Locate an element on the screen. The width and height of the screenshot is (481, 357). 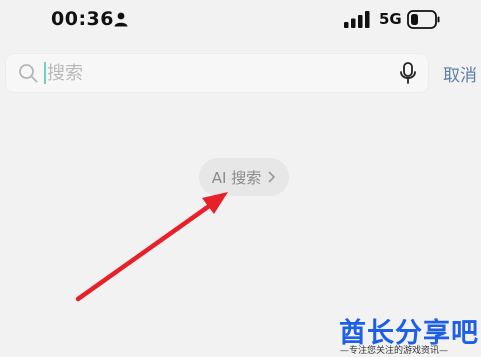
ai-search-button: AI 搜索 is located at coordinates (244, 177).